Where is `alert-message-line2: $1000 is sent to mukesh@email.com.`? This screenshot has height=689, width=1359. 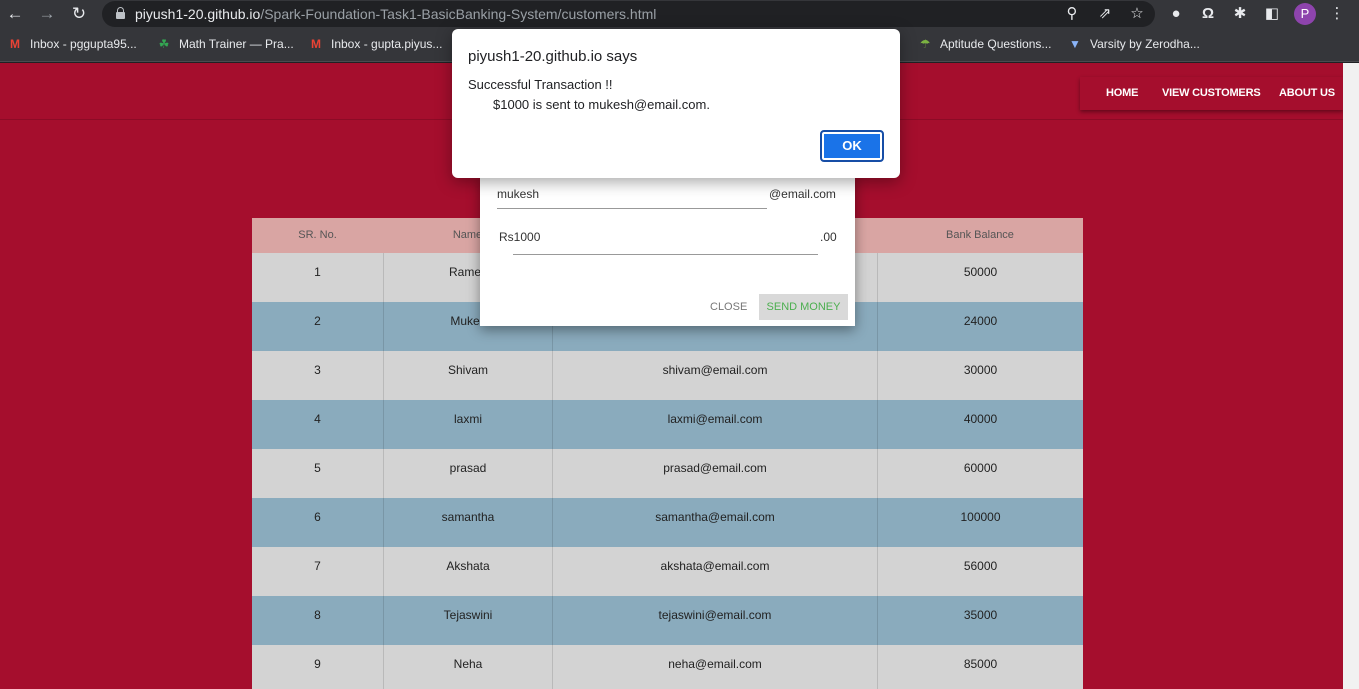
alert-message-line2: $1000 is sent to mukesh@email.com. is located at coordinates (601, 104).